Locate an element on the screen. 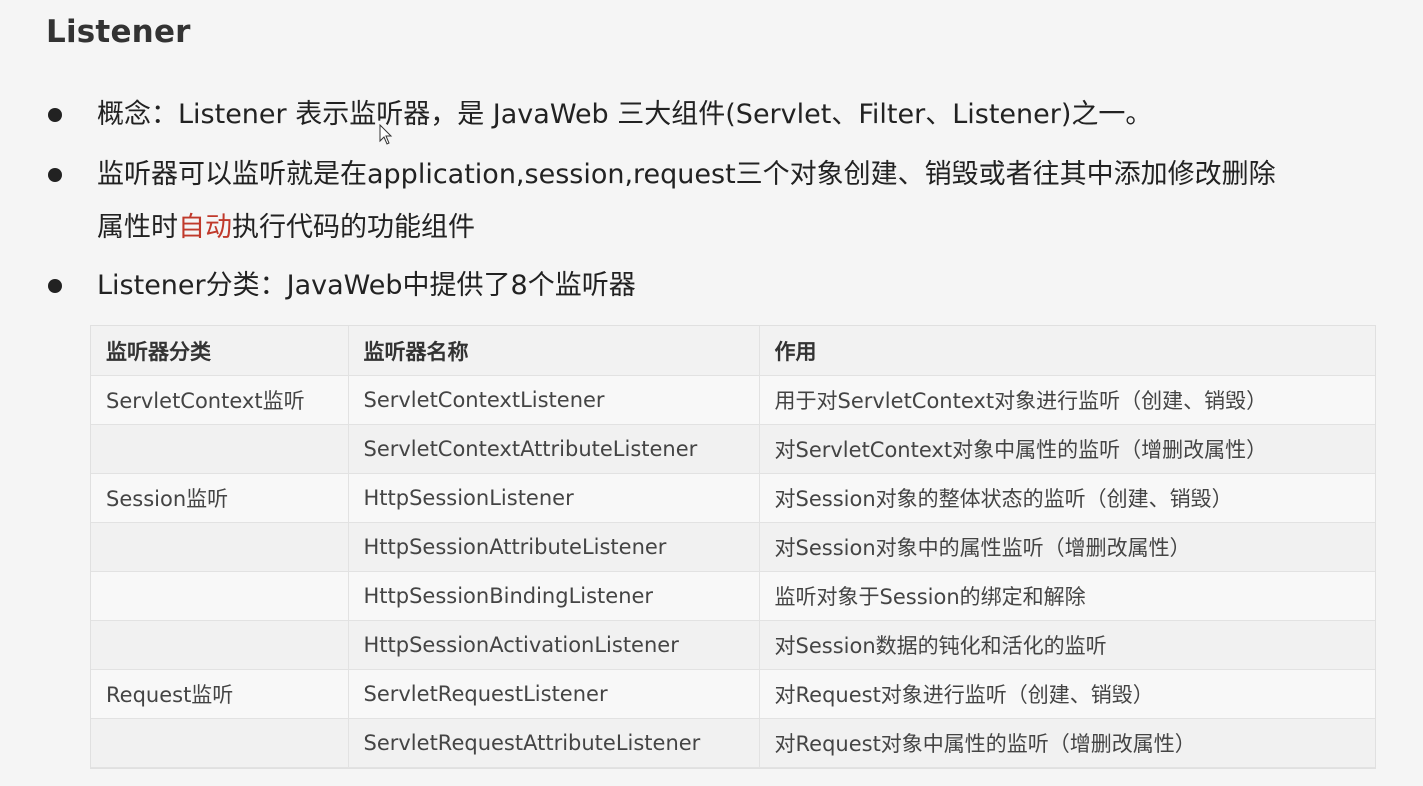 The width and height of the screenshot is (1423, 786). cell-purpose: 对Request对象中属性的监听（增删改属性） is located at coordinates (1067, 743).